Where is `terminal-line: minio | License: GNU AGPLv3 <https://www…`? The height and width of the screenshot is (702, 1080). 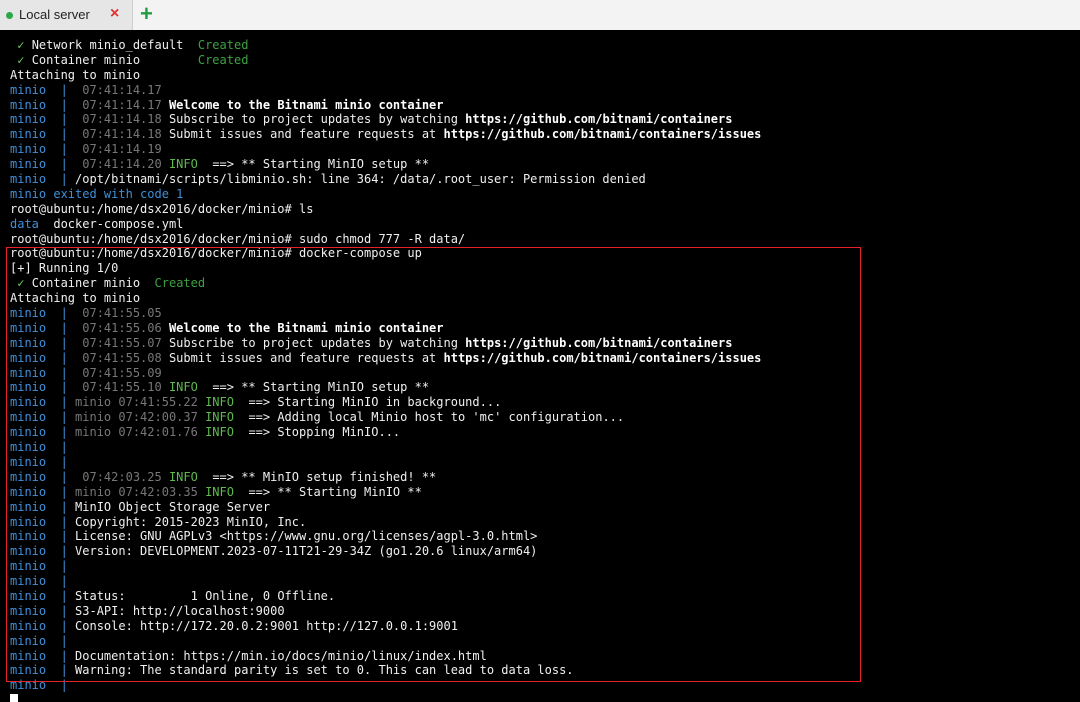
terminal-line: minio | License: GNU AGPLv3 <https://www… is located at coordinates (543, 536).